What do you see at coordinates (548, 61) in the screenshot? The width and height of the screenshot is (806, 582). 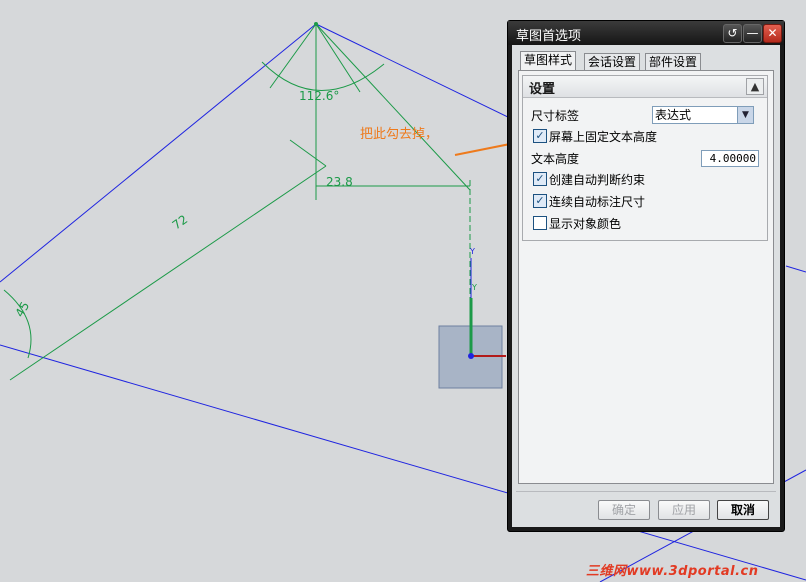 I see `tab-sketch-style: 草图样式` at bounding box center [548, 61].